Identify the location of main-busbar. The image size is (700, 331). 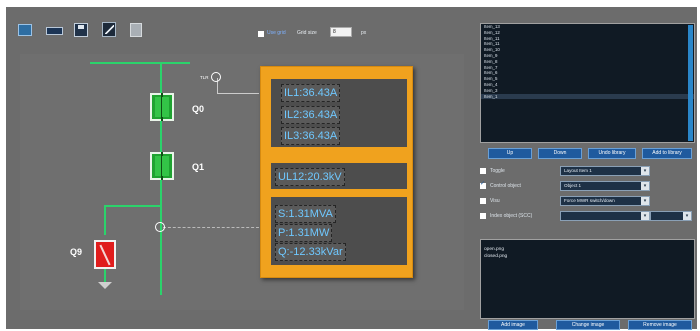
(140, 63).